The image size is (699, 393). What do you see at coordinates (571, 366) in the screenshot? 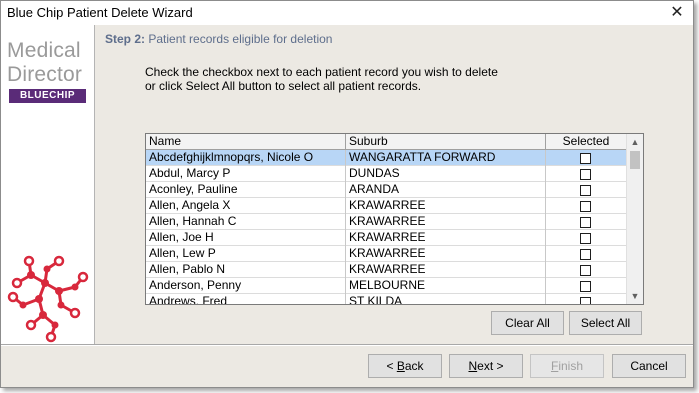
I see `finish-button-label: inish` at bounding box center [571, 366].